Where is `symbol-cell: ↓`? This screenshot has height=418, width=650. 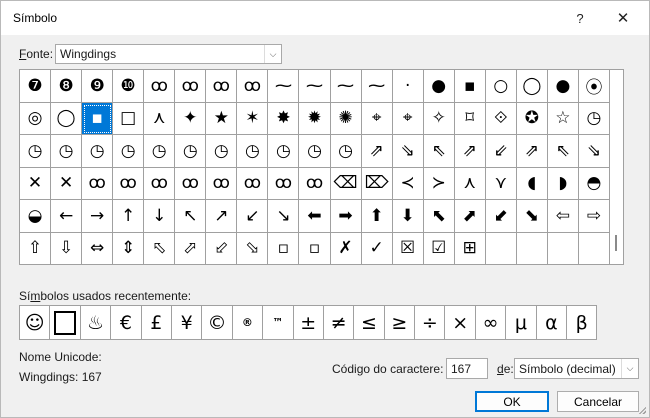
symbol-cell: ↓ is located at coordinates (160, 216).